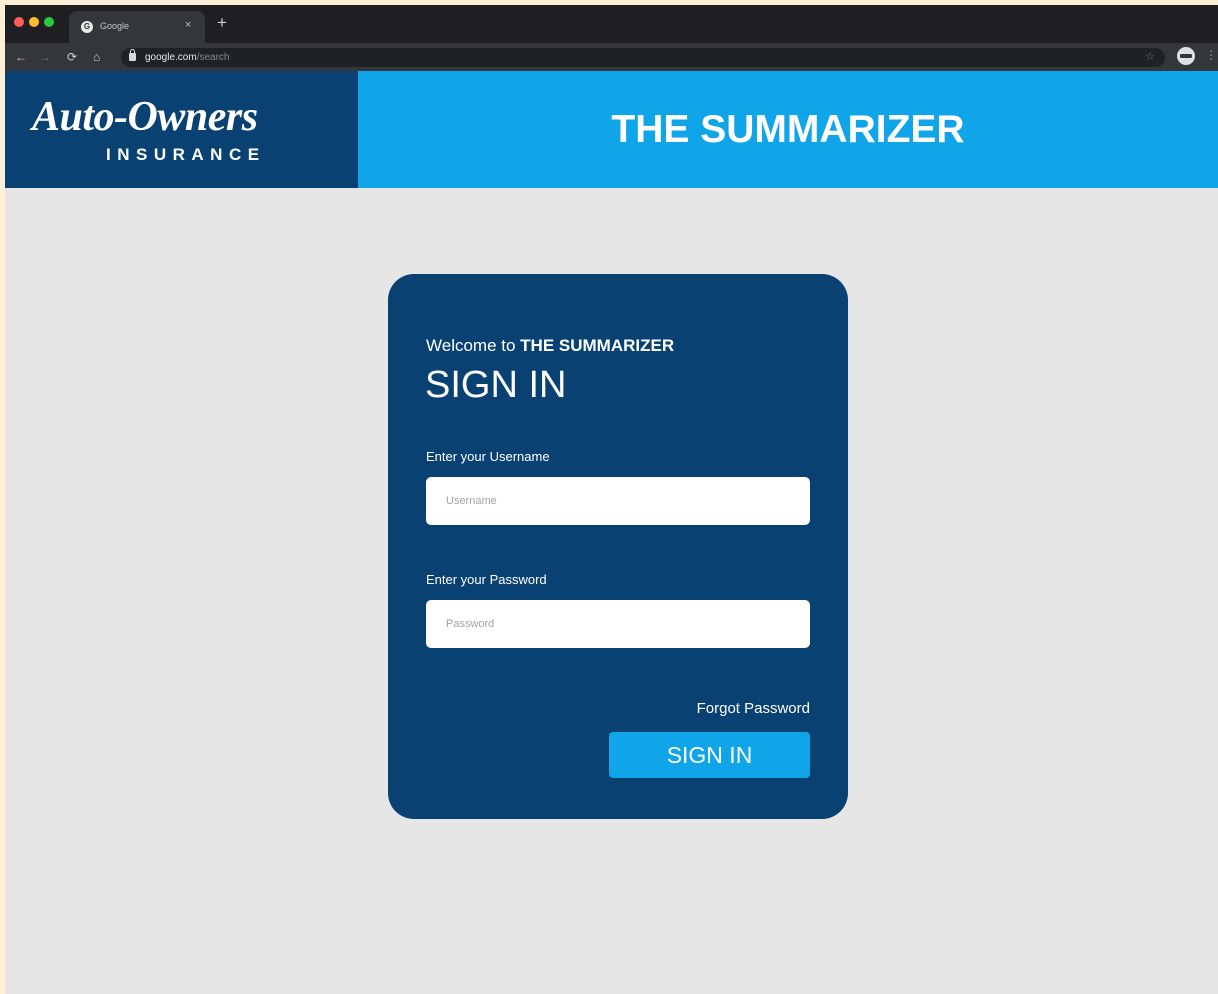  Describe the element at coordinates (188, 25) in the screenshot. I see `tab-close-icon: ×` at that location.